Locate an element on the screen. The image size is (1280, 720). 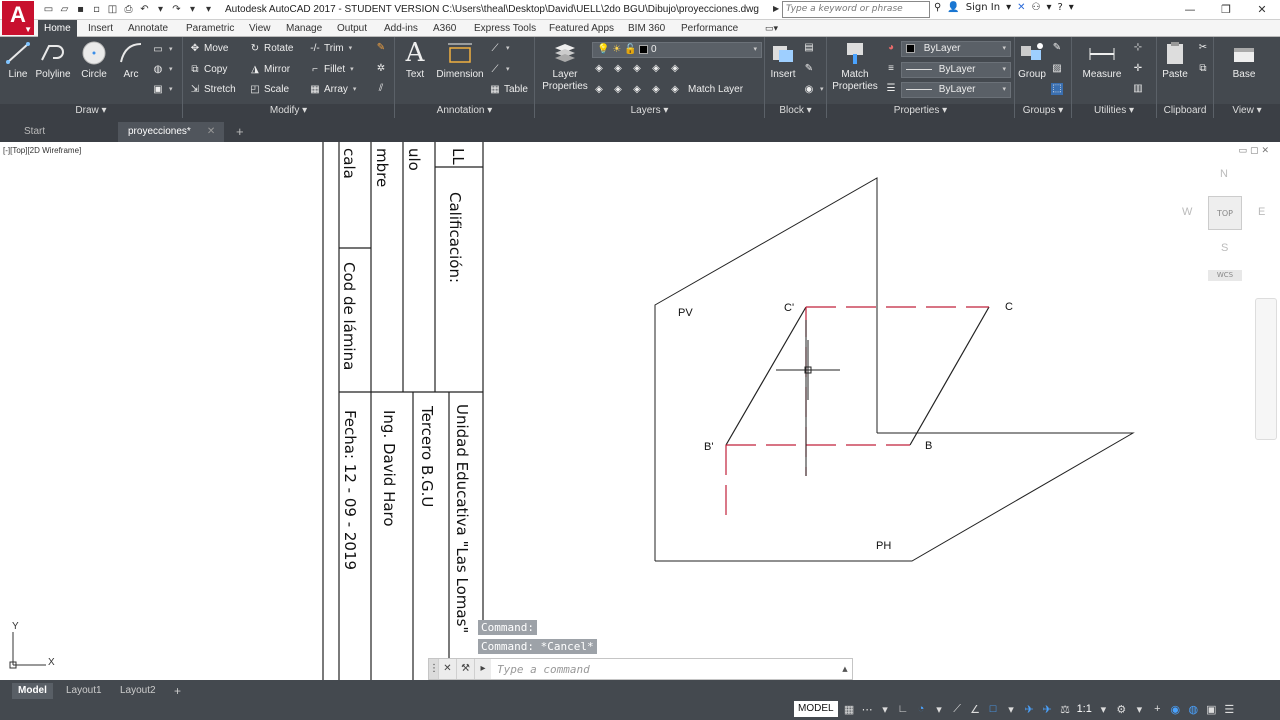
close-icon: ✕ is located at coordinates (1262, 10).